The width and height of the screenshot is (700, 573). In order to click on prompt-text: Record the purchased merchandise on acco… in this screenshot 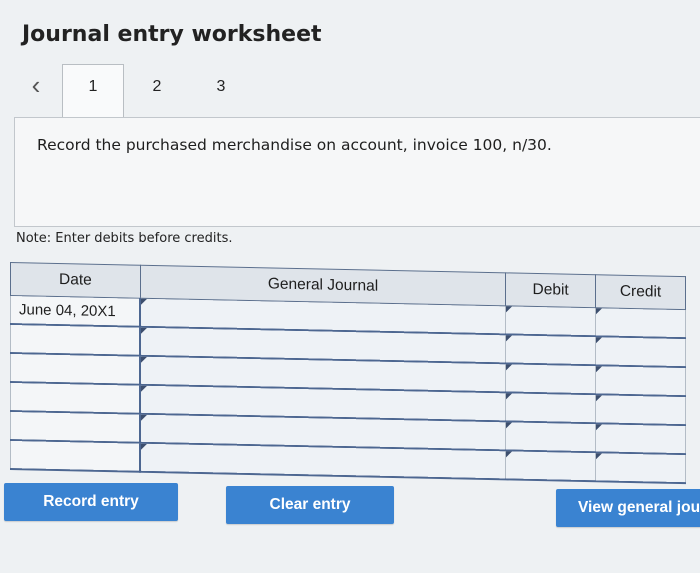, I will do `click(294, 145)`.